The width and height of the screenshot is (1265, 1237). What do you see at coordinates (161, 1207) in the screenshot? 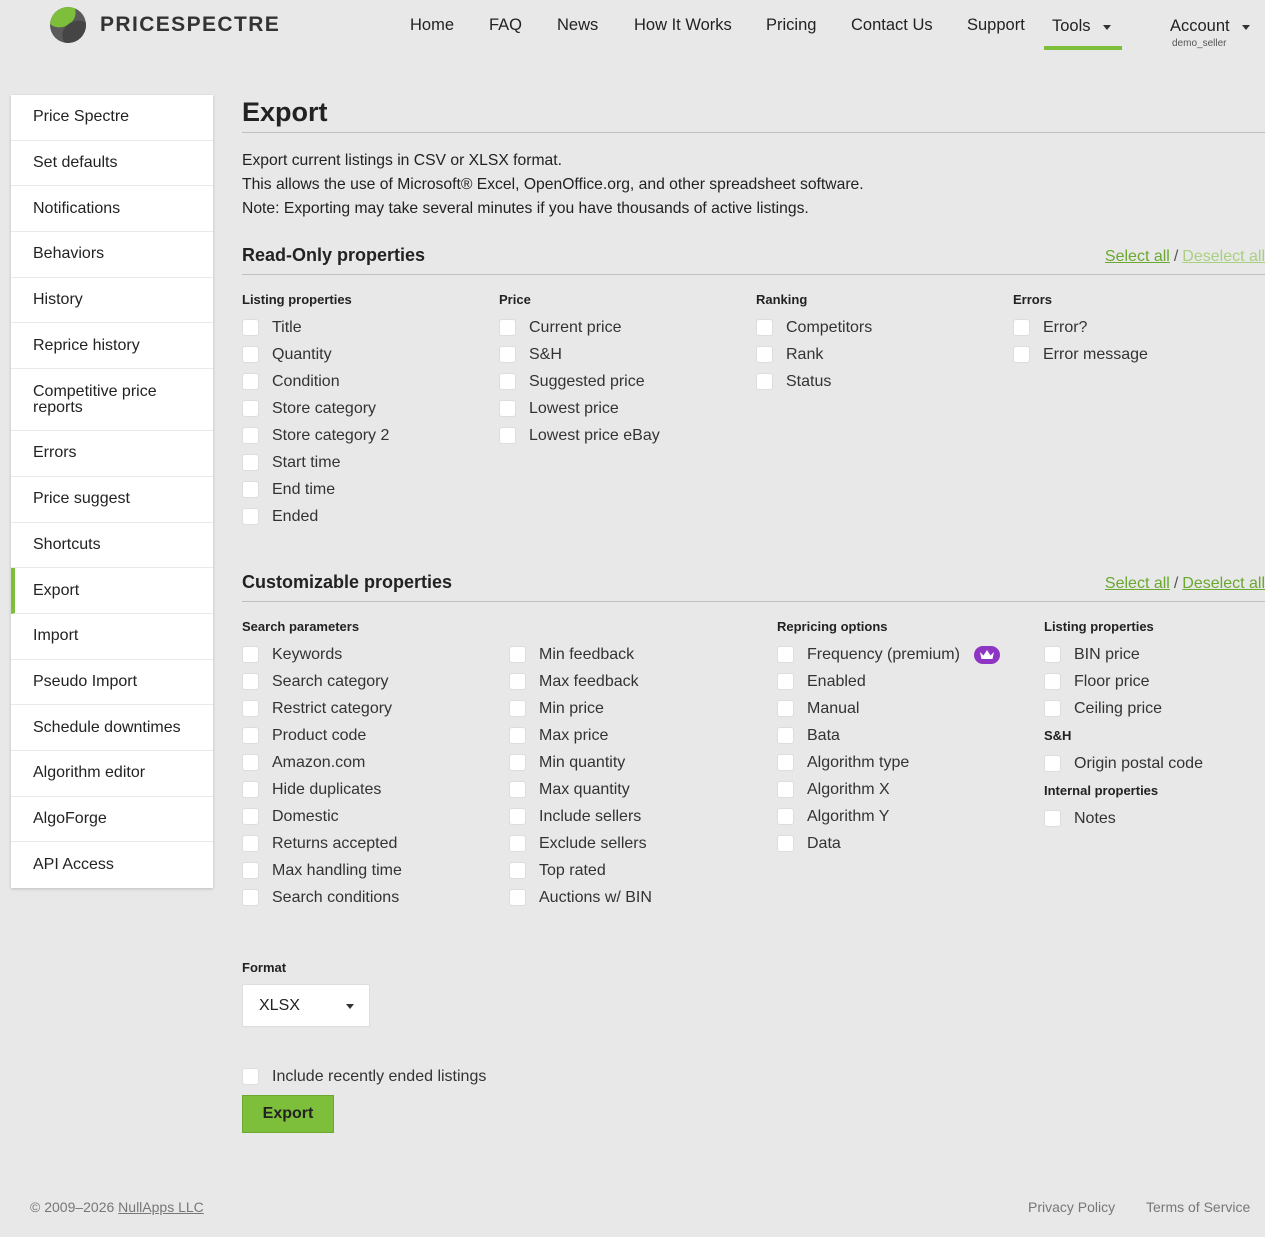
I see `company-link: NullApps LLC` at bounding box center [161, 1207].